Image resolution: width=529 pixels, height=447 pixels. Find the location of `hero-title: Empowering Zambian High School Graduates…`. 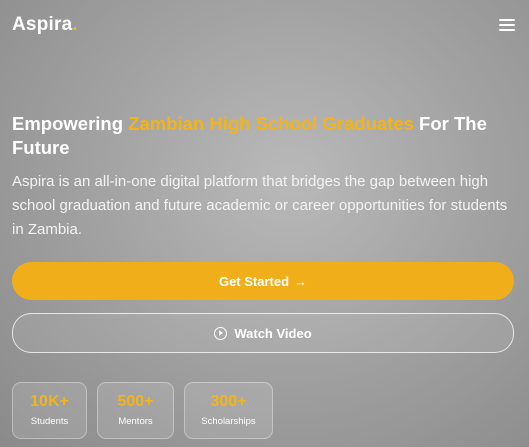

hero-title: Empowering Zambian High School Graduates… is located at coordinates (262, 136).